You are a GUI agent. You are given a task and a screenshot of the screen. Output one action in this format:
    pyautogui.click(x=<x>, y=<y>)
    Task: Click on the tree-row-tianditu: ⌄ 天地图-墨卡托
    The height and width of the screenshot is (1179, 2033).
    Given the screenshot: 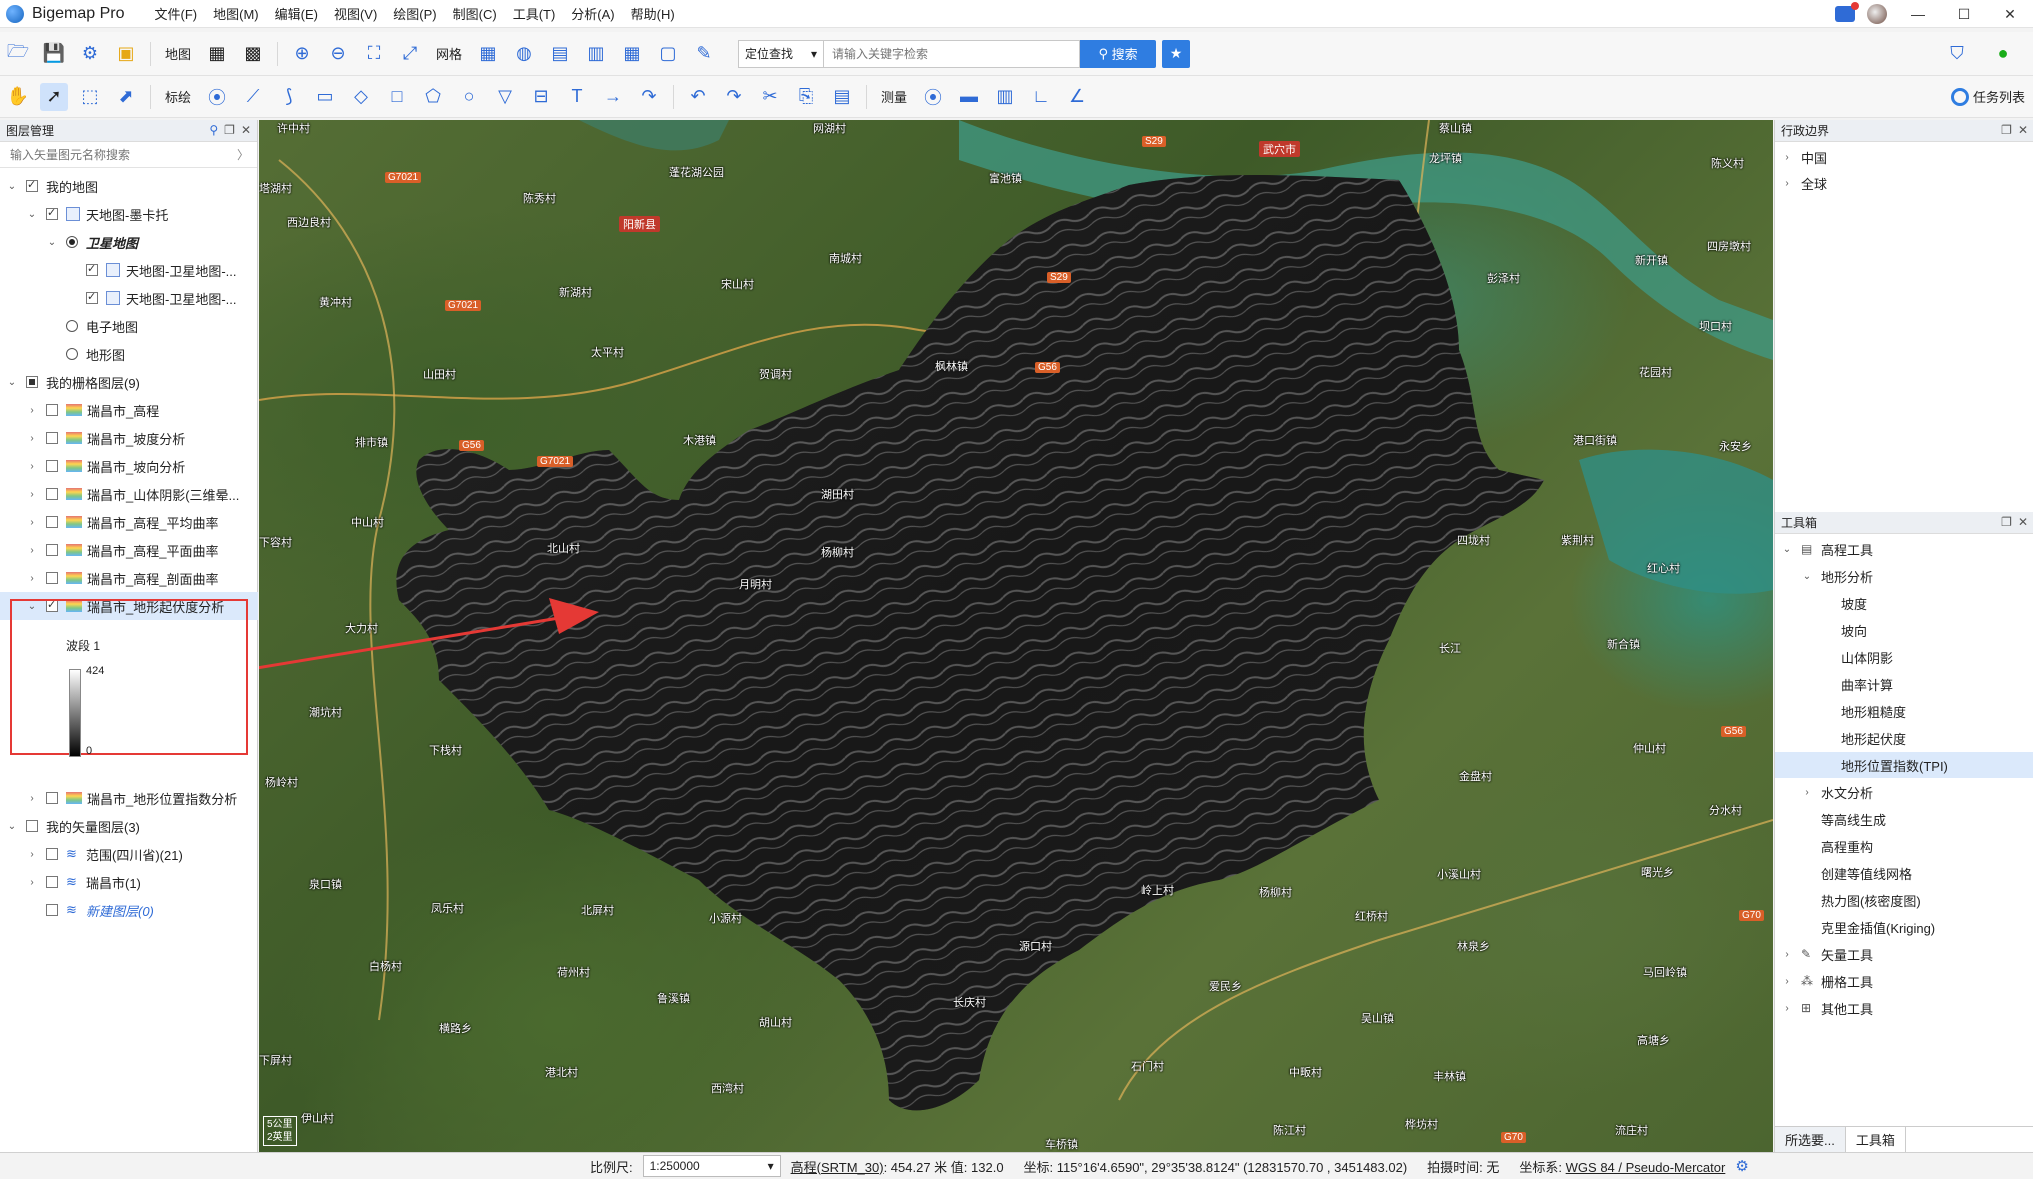 What is the action you would take?
    pyautogui.click(x=129, y=214)
    